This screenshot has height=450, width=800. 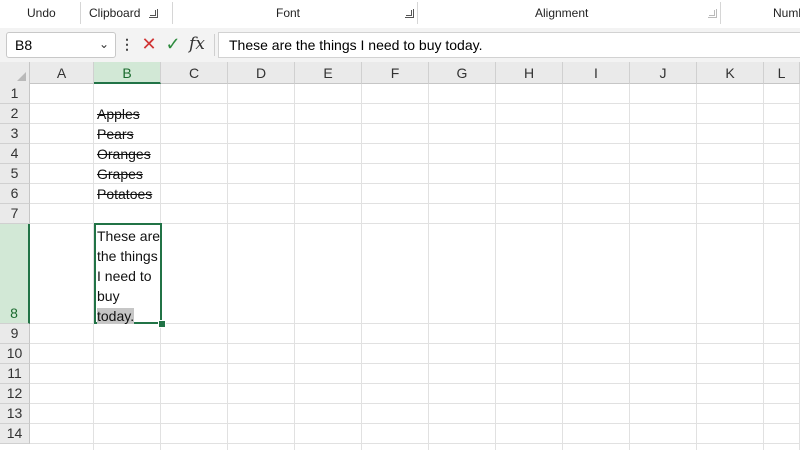 What do you see at coordinates (149, 44) in the screenshot?
I see `cancel-icon: ✕` at bounding box center [149, 44].